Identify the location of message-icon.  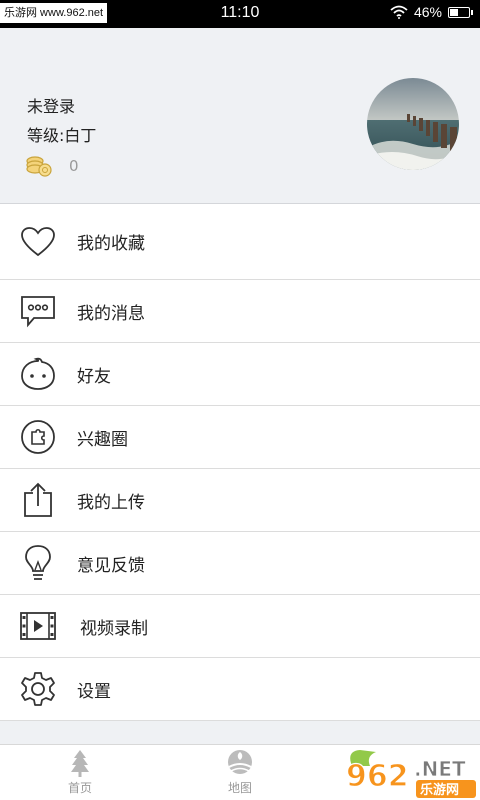
(38, 311).